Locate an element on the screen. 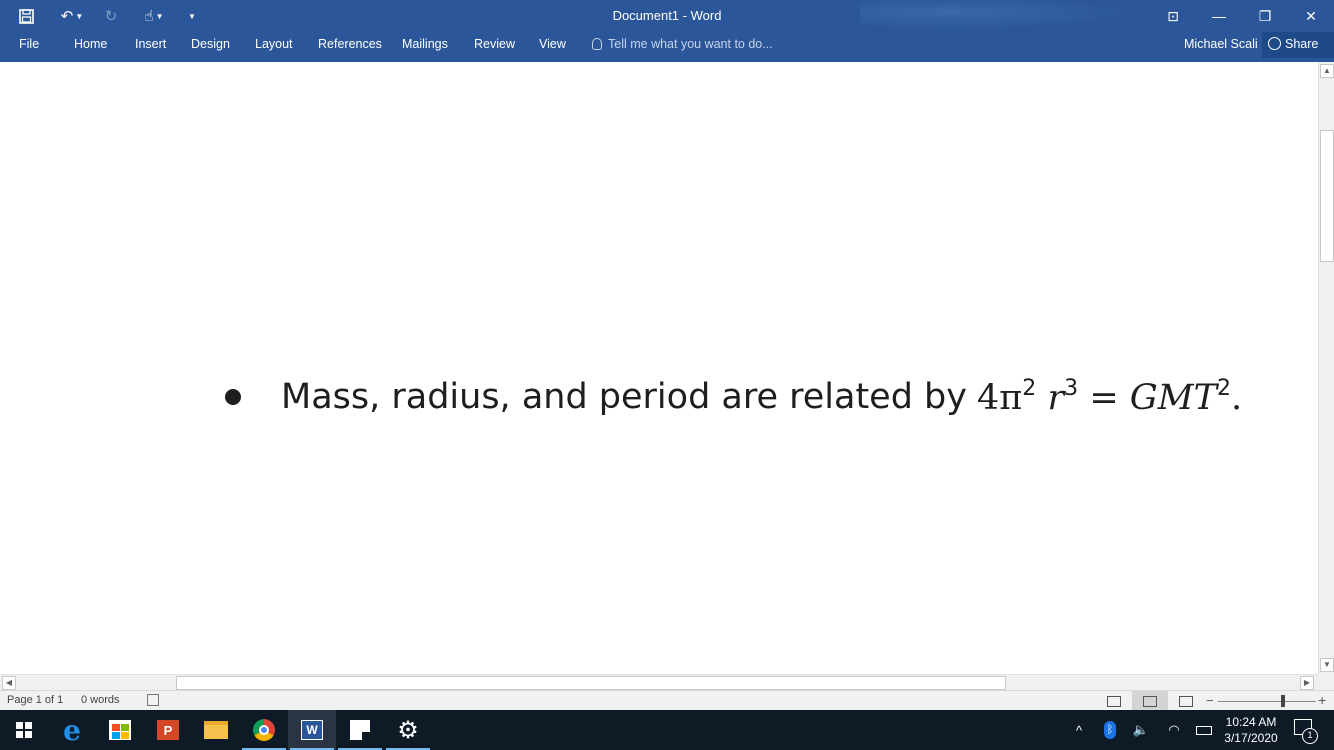  tab-mailings: Mailings is located at coordinates (425, 47).